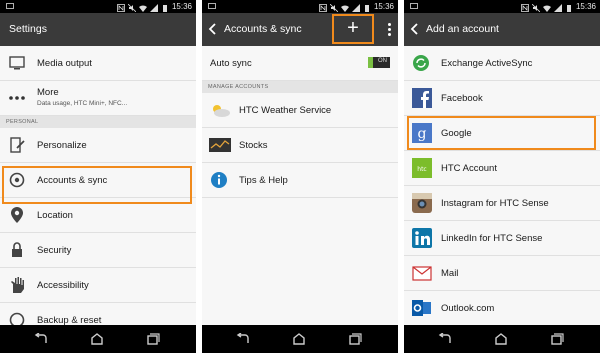 Image resolution: width=600 pixels, height=353 pixels. I want to click on auto-sync-label: Auto sync, so click(231, 63).